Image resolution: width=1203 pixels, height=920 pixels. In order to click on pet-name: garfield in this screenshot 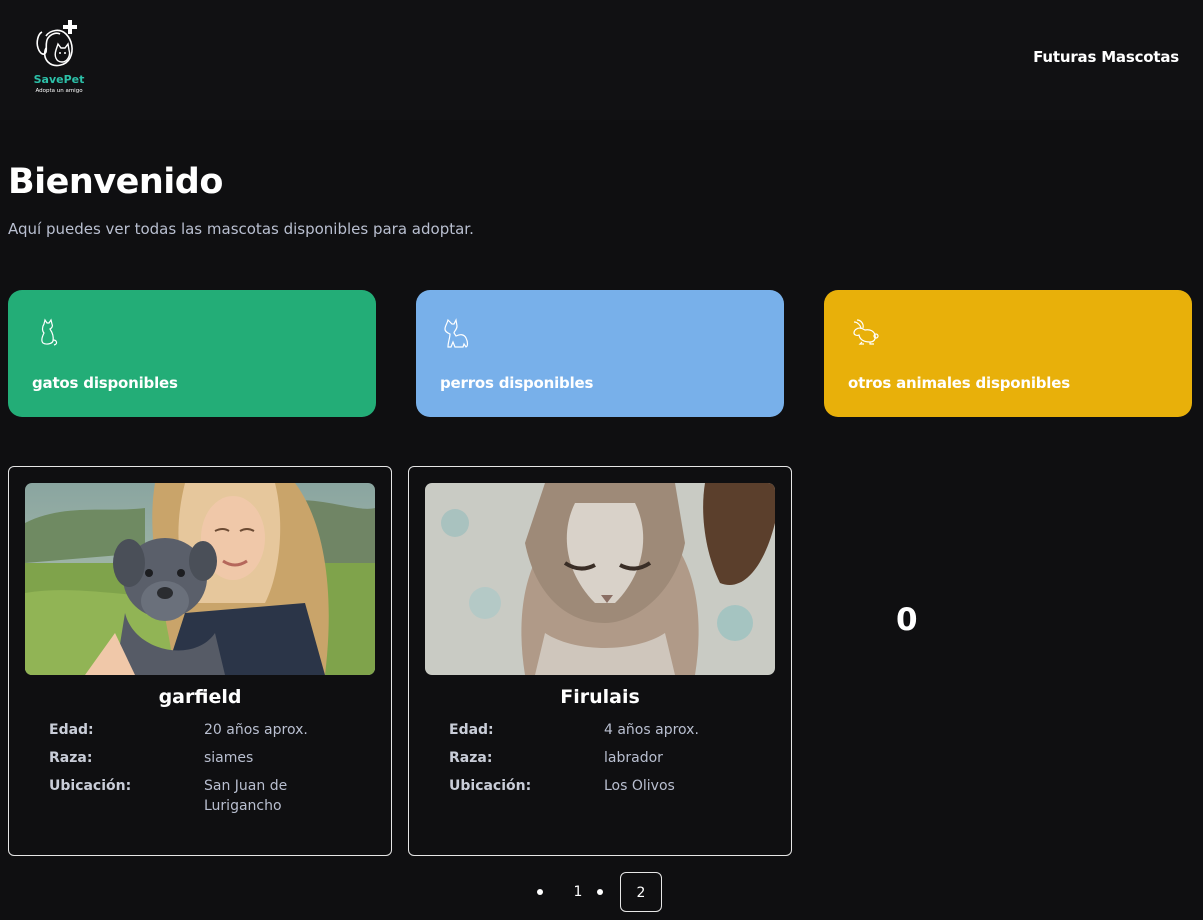, I will do `click(200, 697)`.